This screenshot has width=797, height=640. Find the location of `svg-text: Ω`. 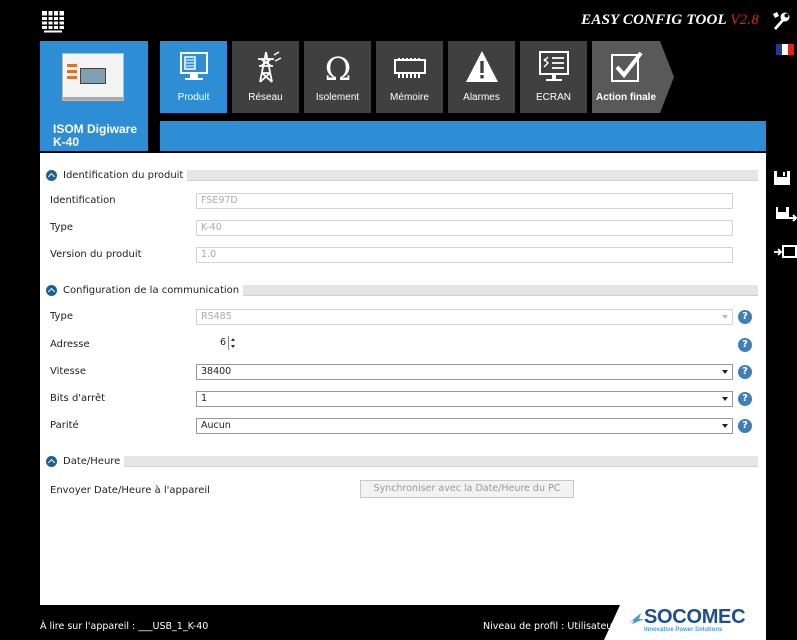

svg-text: Ω is located at coordinates (337, 67).